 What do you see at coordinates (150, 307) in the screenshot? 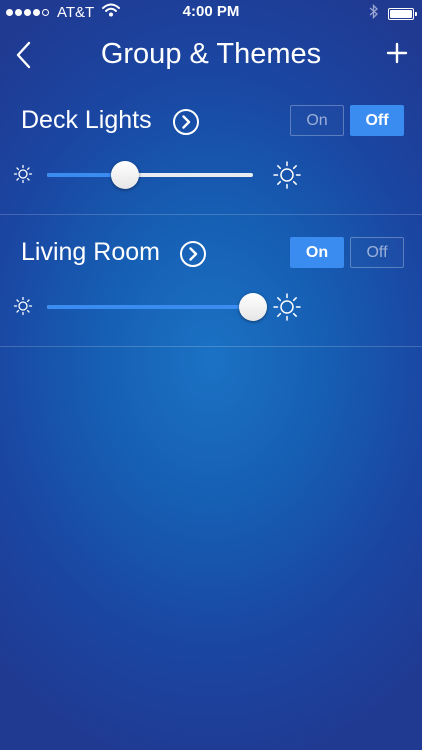
I see `slider-fill` at bounding box center [150, 307].